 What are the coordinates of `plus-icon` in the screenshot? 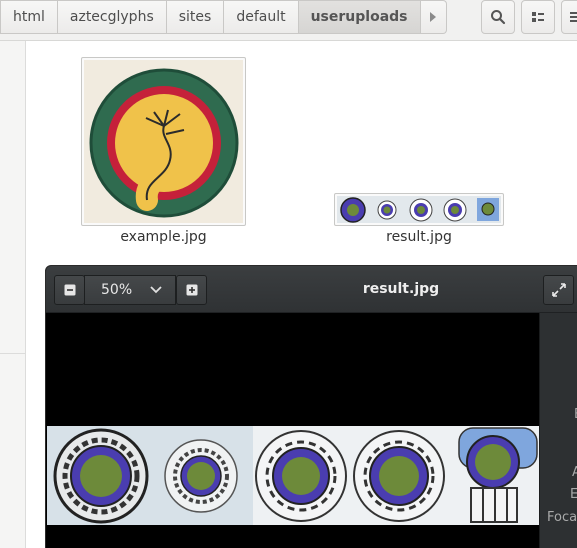 It's located at (191, 290).